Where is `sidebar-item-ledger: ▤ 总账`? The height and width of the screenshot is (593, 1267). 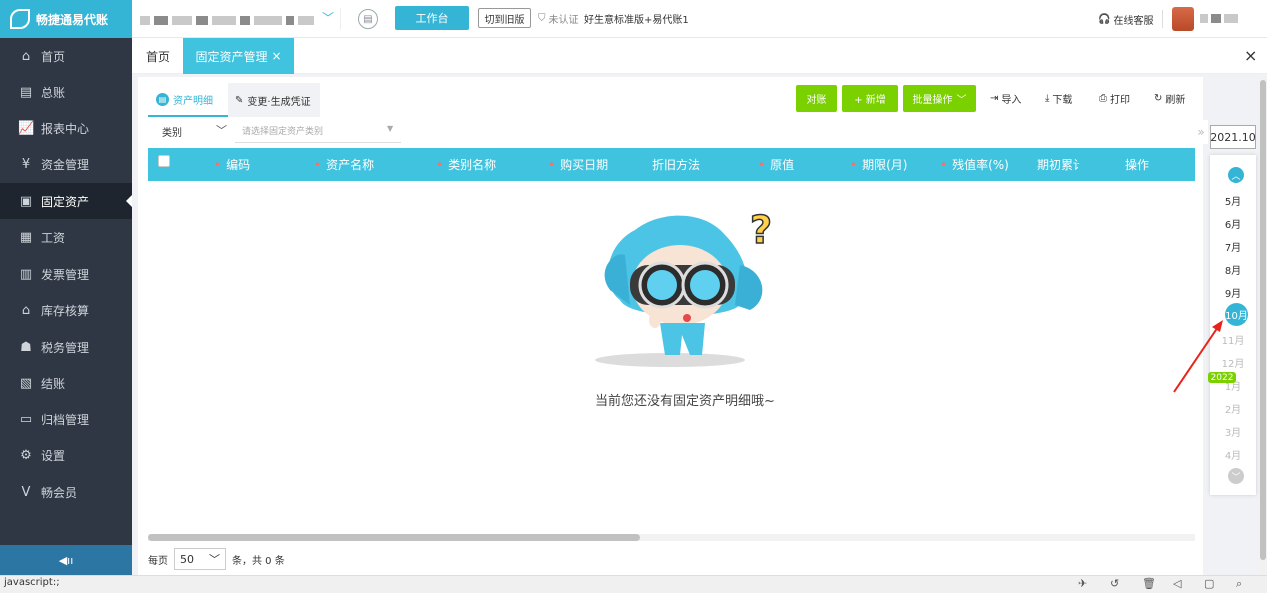 sidebar-item-ledger: ▤ 总账 is located at coordinates (66, 92).